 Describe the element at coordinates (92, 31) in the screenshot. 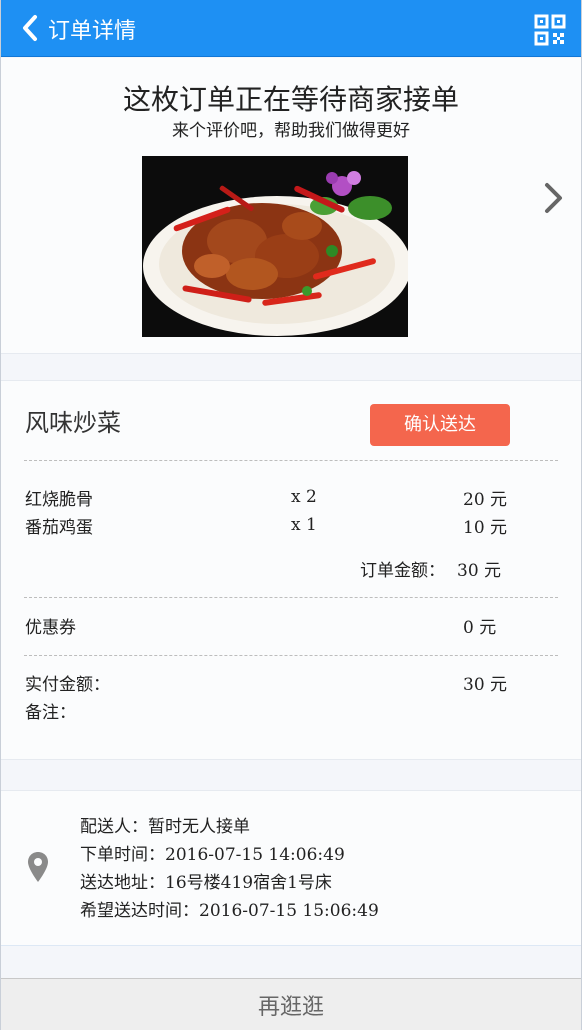

I see `page-title: 订单详情` at that location.